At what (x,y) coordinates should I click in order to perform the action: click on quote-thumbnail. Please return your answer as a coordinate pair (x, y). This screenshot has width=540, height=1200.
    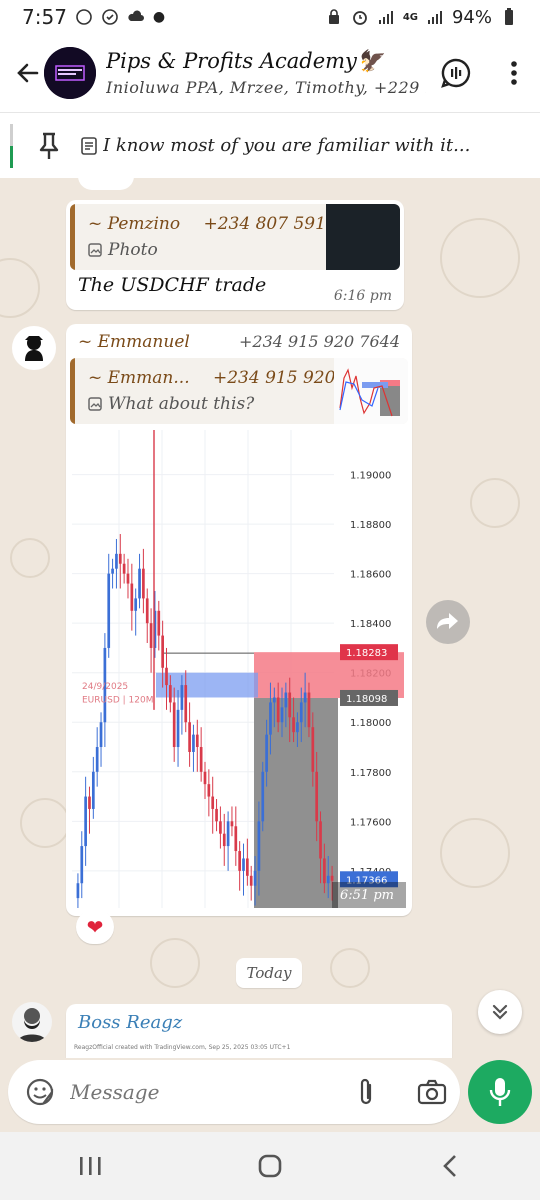
    Looking at the image, I should click on (371, 391).